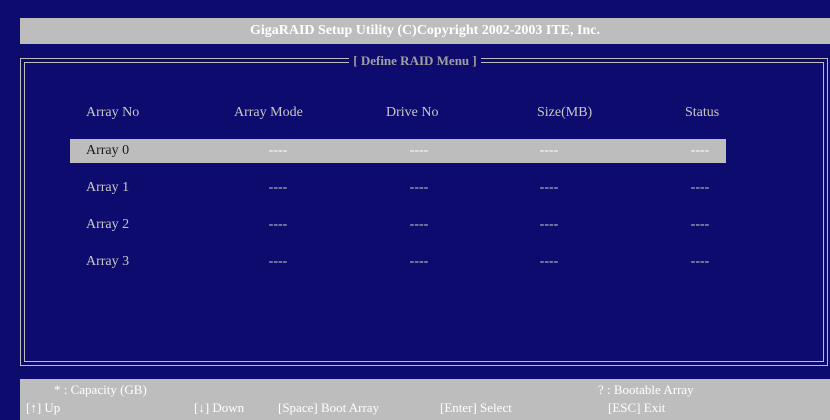  Describe the element at coordinates (702, 112) in the screenshot. I see `column-status: Status` at that location.